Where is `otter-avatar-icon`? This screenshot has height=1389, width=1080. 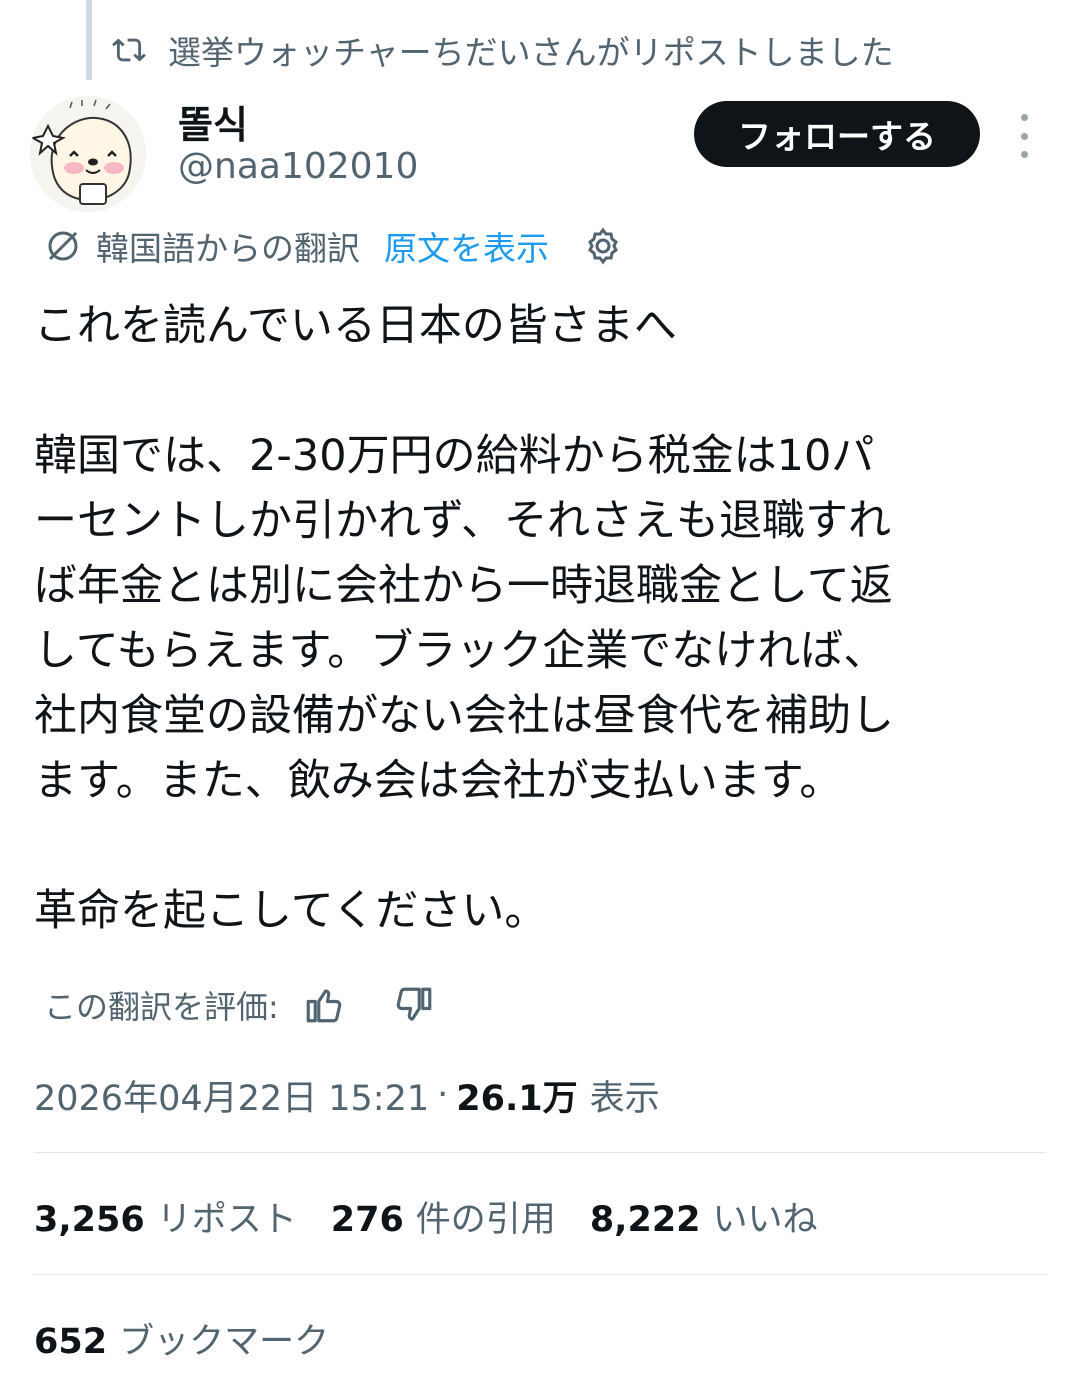
otter-avatar-icon is located at coordinates (88, 154).